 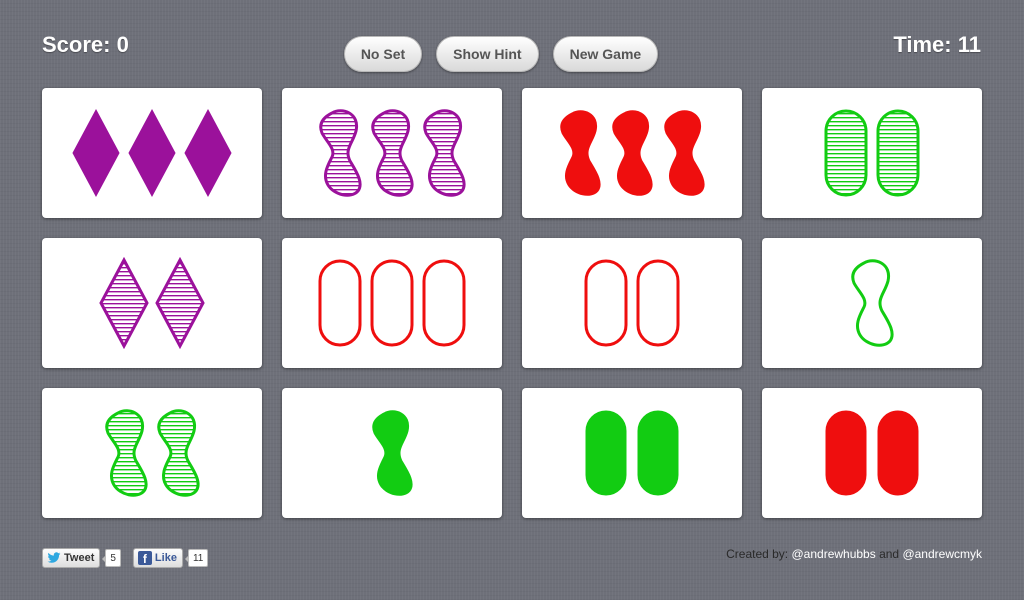 I want to click on no-set-button: No Set, so click(x=383, y=54).